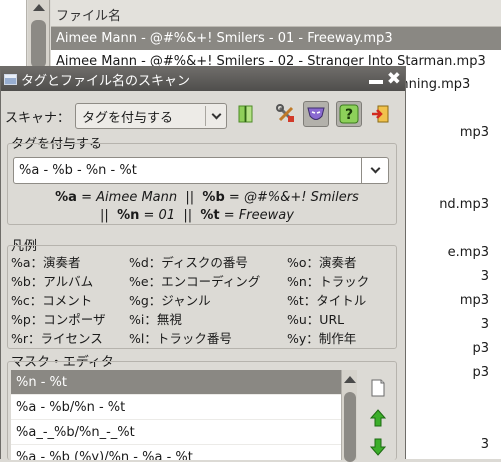 This screenshot has width=501, height=462. I want to click on left-pane-scrollbar, so click(39, 35).